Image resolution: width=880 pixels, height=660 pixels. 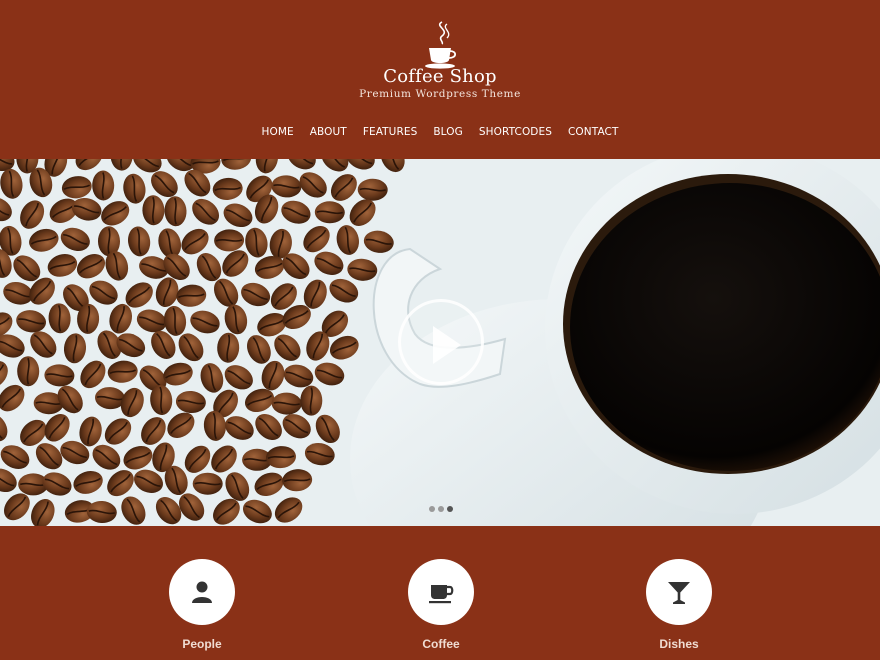 What do you see at coordinates (202, 644) in the screenshot?
I see `feature-people-label: People` at bounding box center [202, 644].